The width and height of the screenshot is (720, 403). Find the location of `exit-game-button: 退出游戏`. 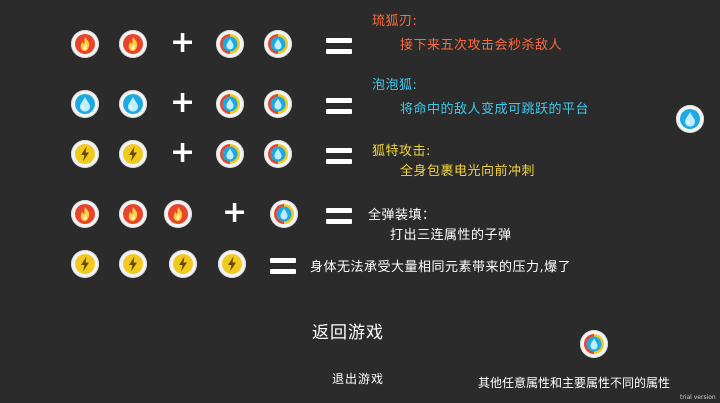

exit-game-button: 退出游戏 is located at coordinates (358, 378).